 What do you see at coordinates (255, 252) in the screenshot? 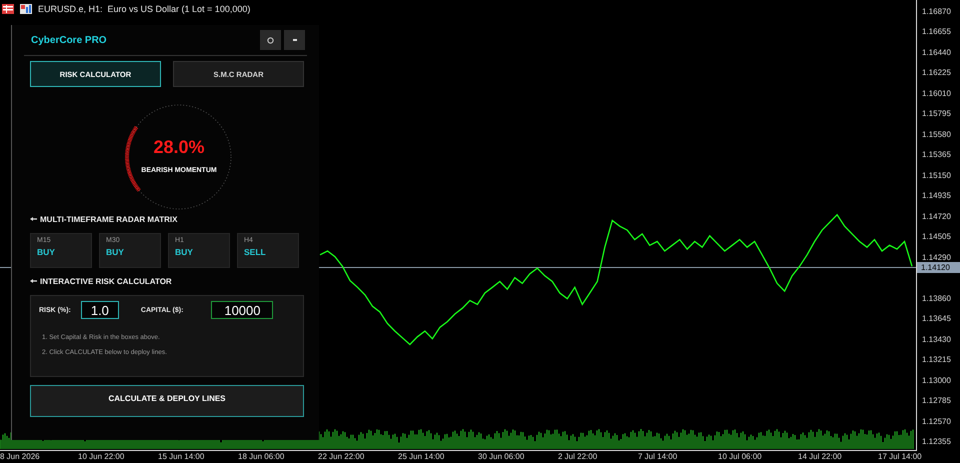
I see `signal-label: SELL` at bounding box center [255, 252].